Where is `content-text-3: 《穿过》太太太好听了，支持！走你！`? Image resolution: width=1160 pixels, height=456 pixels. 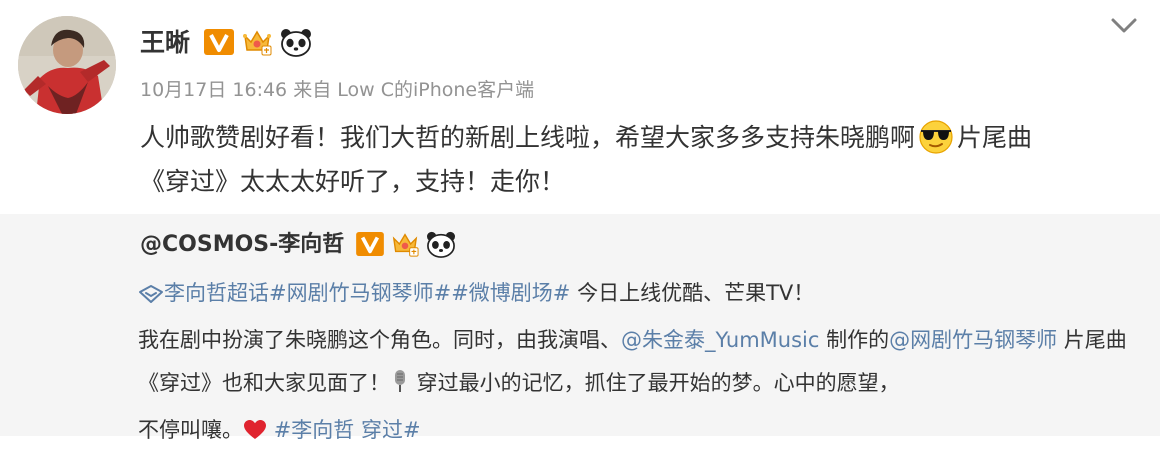 content-text-3: 《穿过》太太太好听了，支持！走你！ is located at coordinates (353, 181).